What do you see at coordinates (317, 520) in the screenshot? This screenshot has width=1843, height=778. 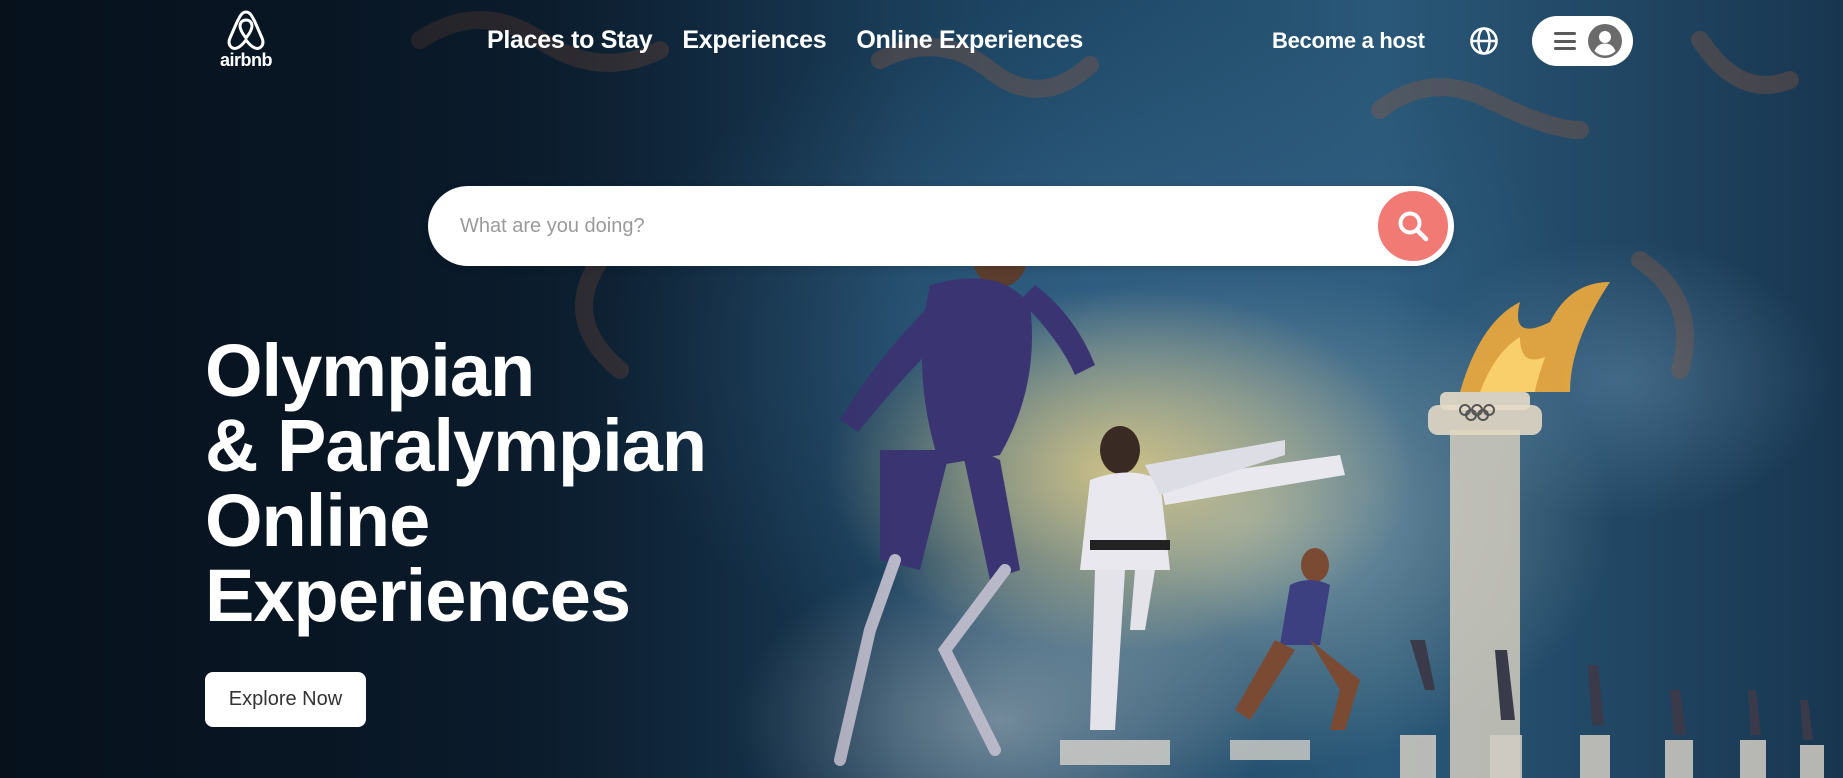 I see `headline-line-3: Online` at bounding box center [317, 520].